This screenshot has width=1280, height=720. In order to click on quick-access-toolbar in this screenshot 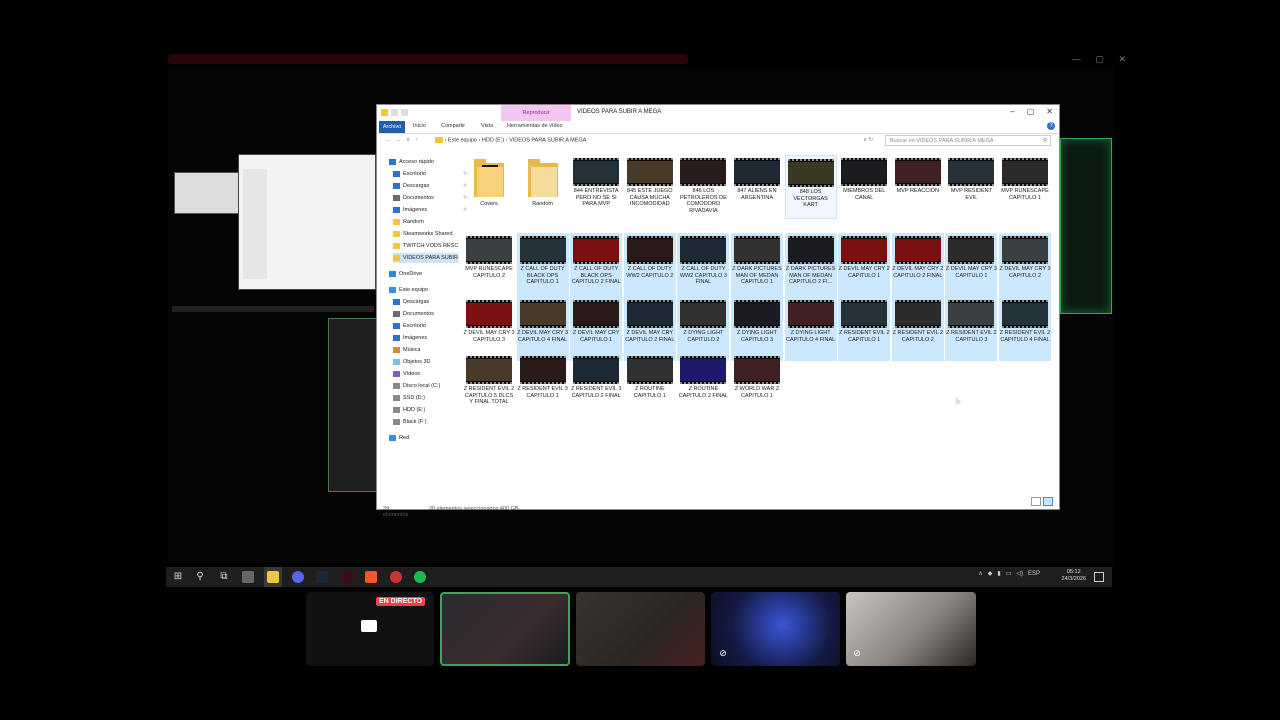, I will do `click(394, 112)`.